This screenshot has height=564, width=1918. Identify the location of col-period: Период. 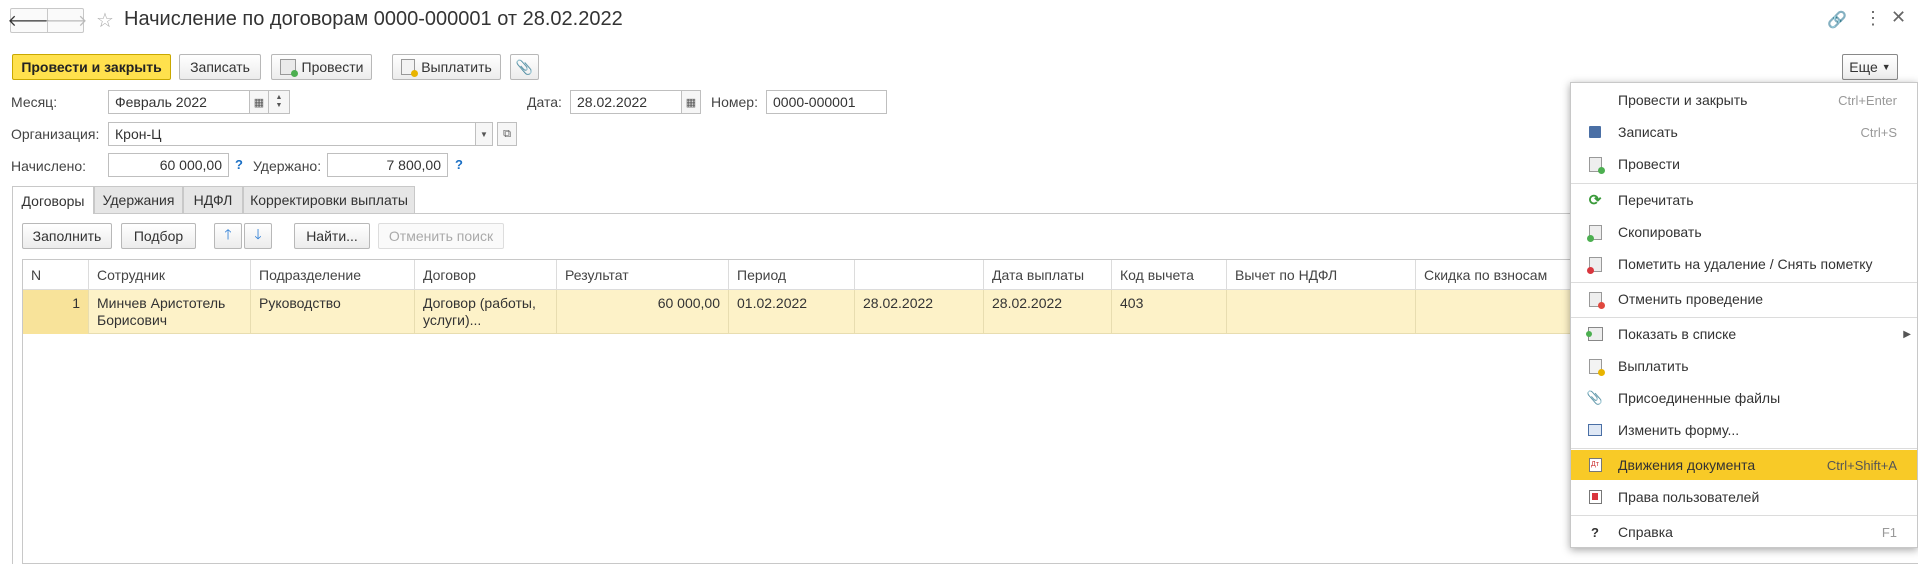
(792, 275).